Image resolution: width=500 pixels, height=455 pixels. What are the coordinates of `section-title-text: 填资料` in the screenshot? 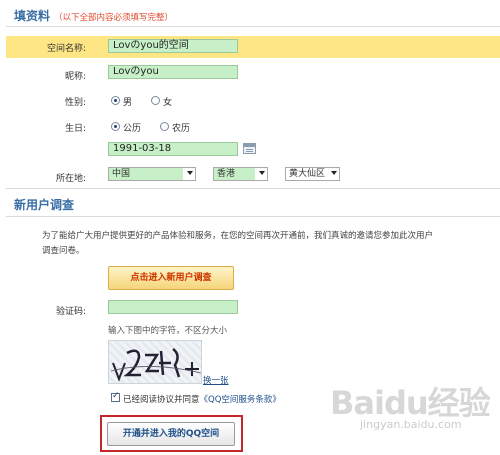 It's located at (32, 16).